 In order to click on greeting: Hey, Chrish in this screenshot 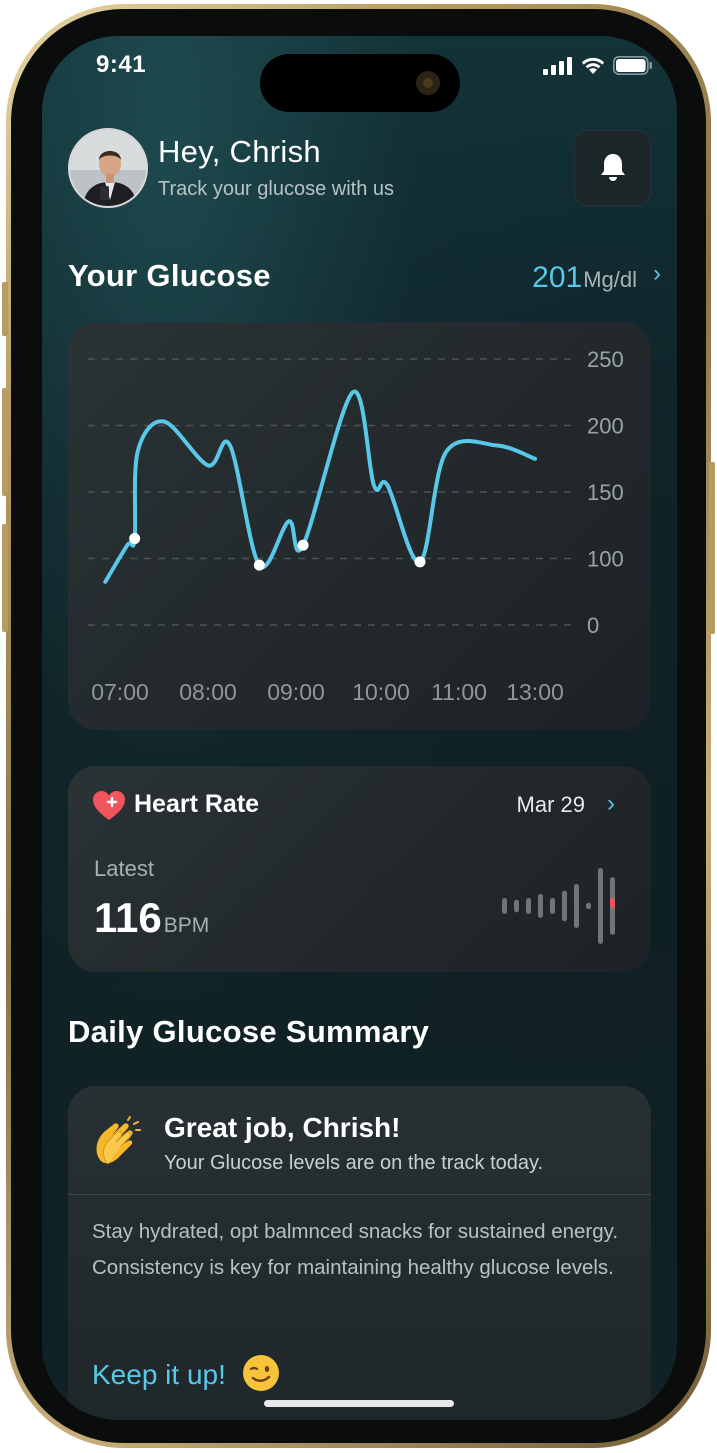, I will do `click(239, 151)`.